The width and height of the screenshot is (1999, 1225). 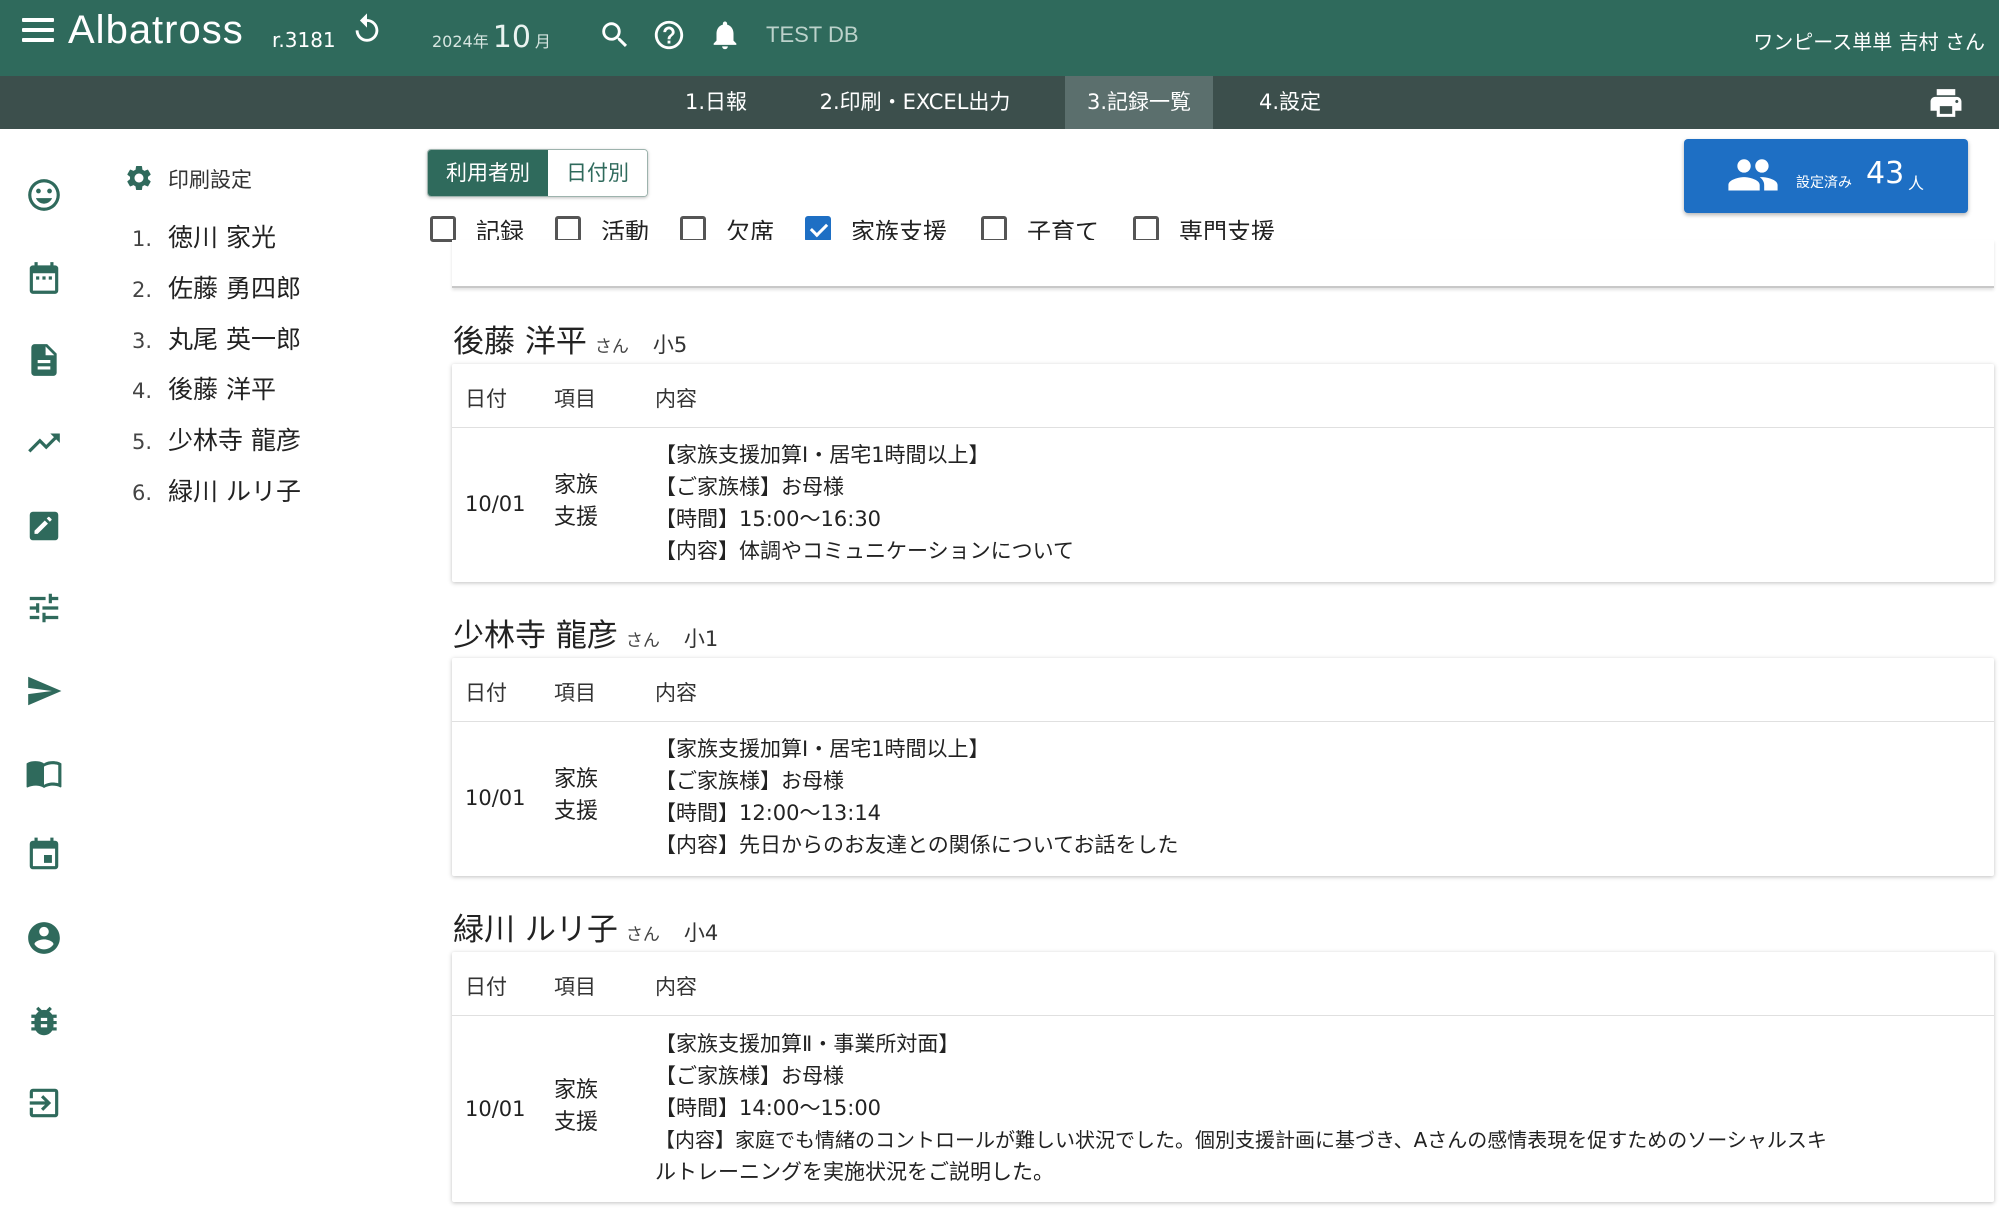 What do you see at coordinates (1223, 264) in the screenshot?
I see `previous-record-card` at bounding box center [1223, 264].